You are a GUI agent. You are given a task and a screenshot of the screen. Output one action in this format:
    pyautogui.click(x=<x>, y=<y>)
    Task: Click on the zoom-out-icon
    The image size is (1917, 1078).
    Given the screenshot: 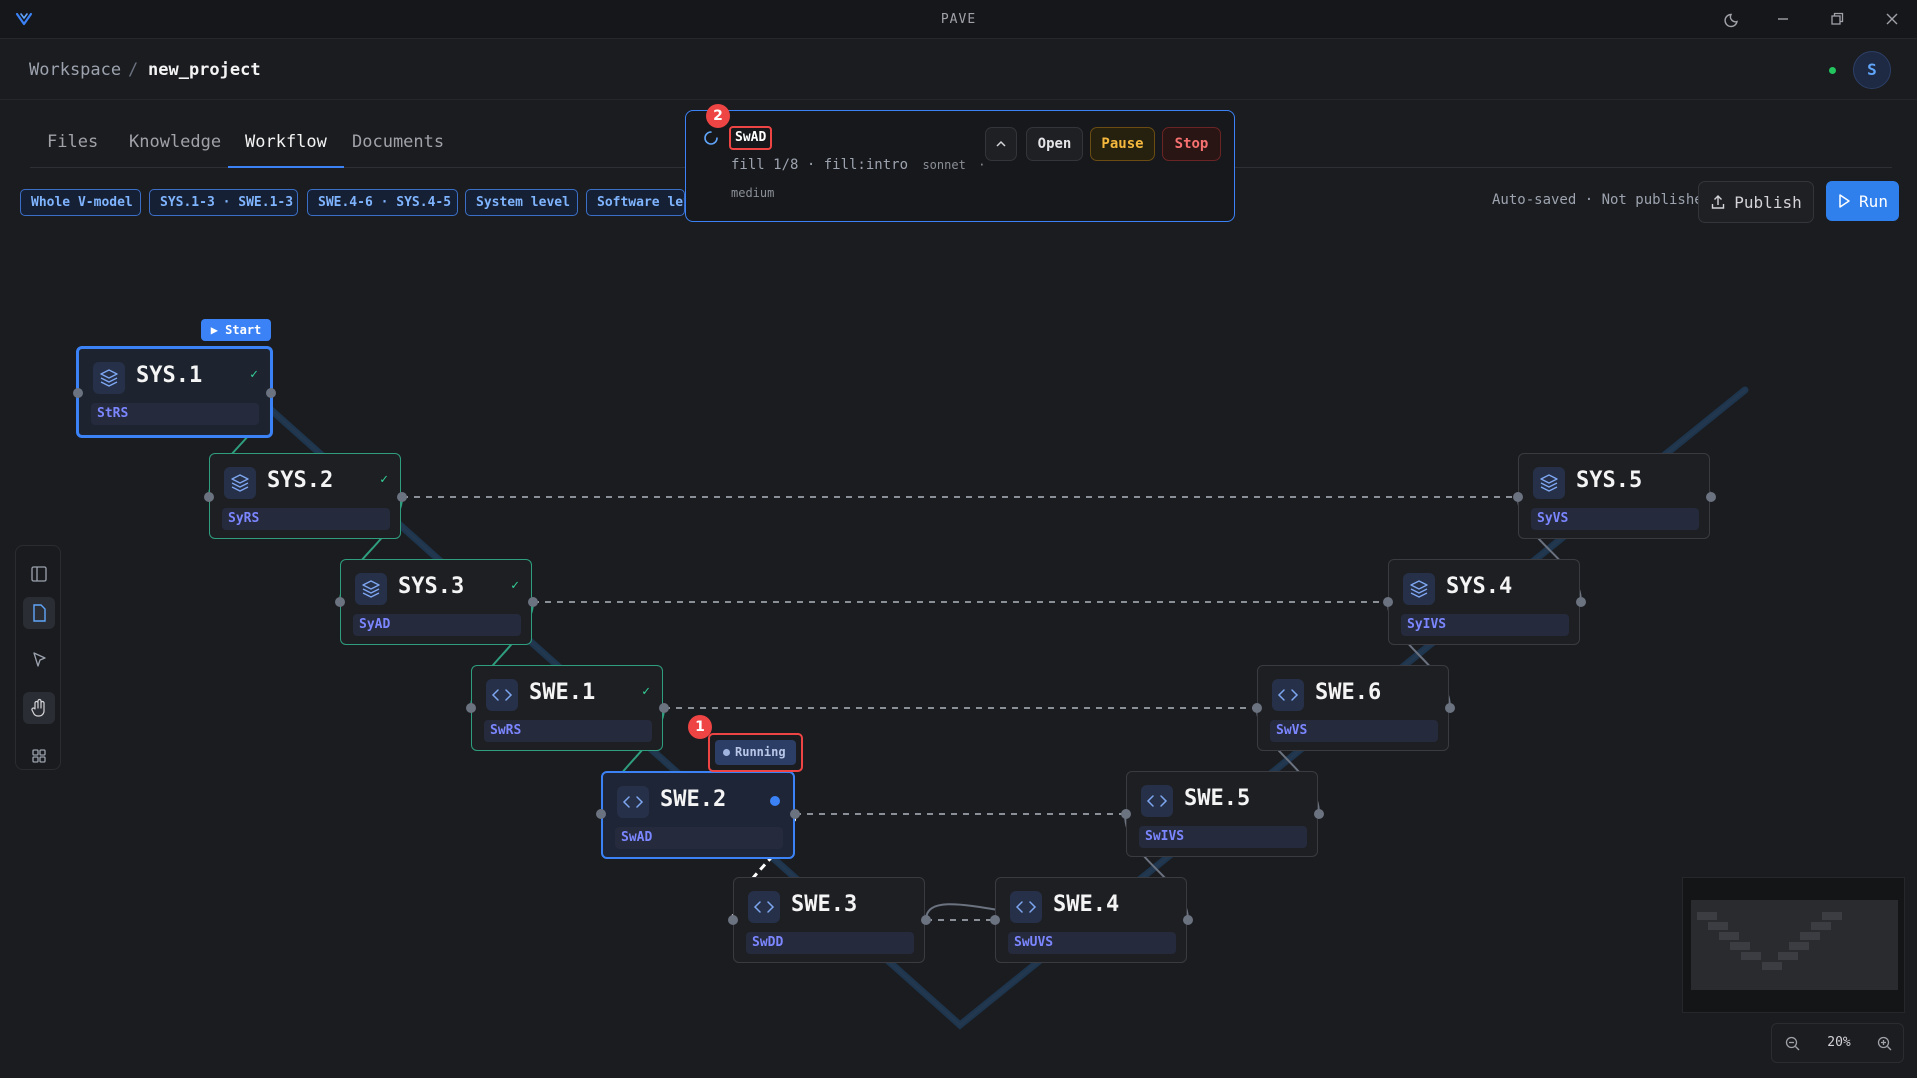 What is the action you would take?
    pyautogui.click(x=1793, y=1044)
    